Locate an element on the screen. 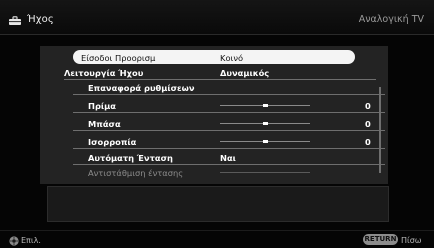 The image size is (434, 248). menu-item-bass: Μπάσα 0 is located at coordinates (229, 123).